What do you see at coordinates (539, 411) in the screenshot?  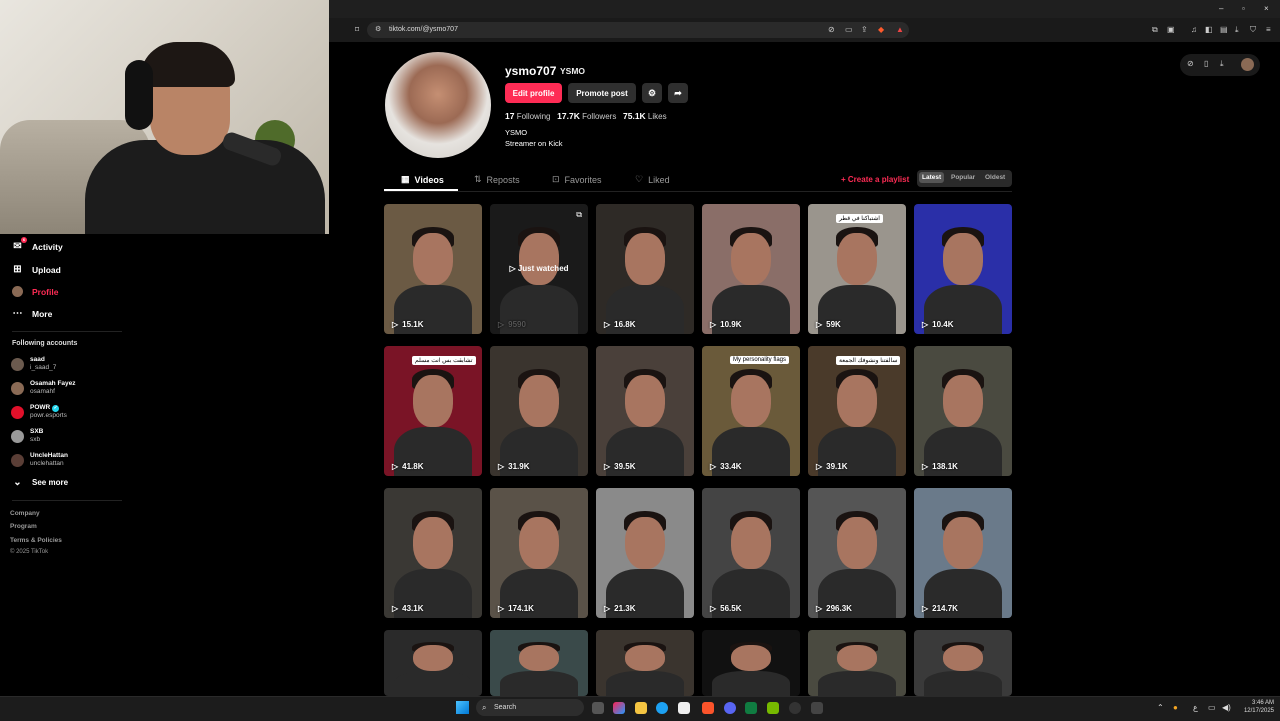 I see `video-thumbnail: ▷ 31.9K` at bounding box center [539, 411].